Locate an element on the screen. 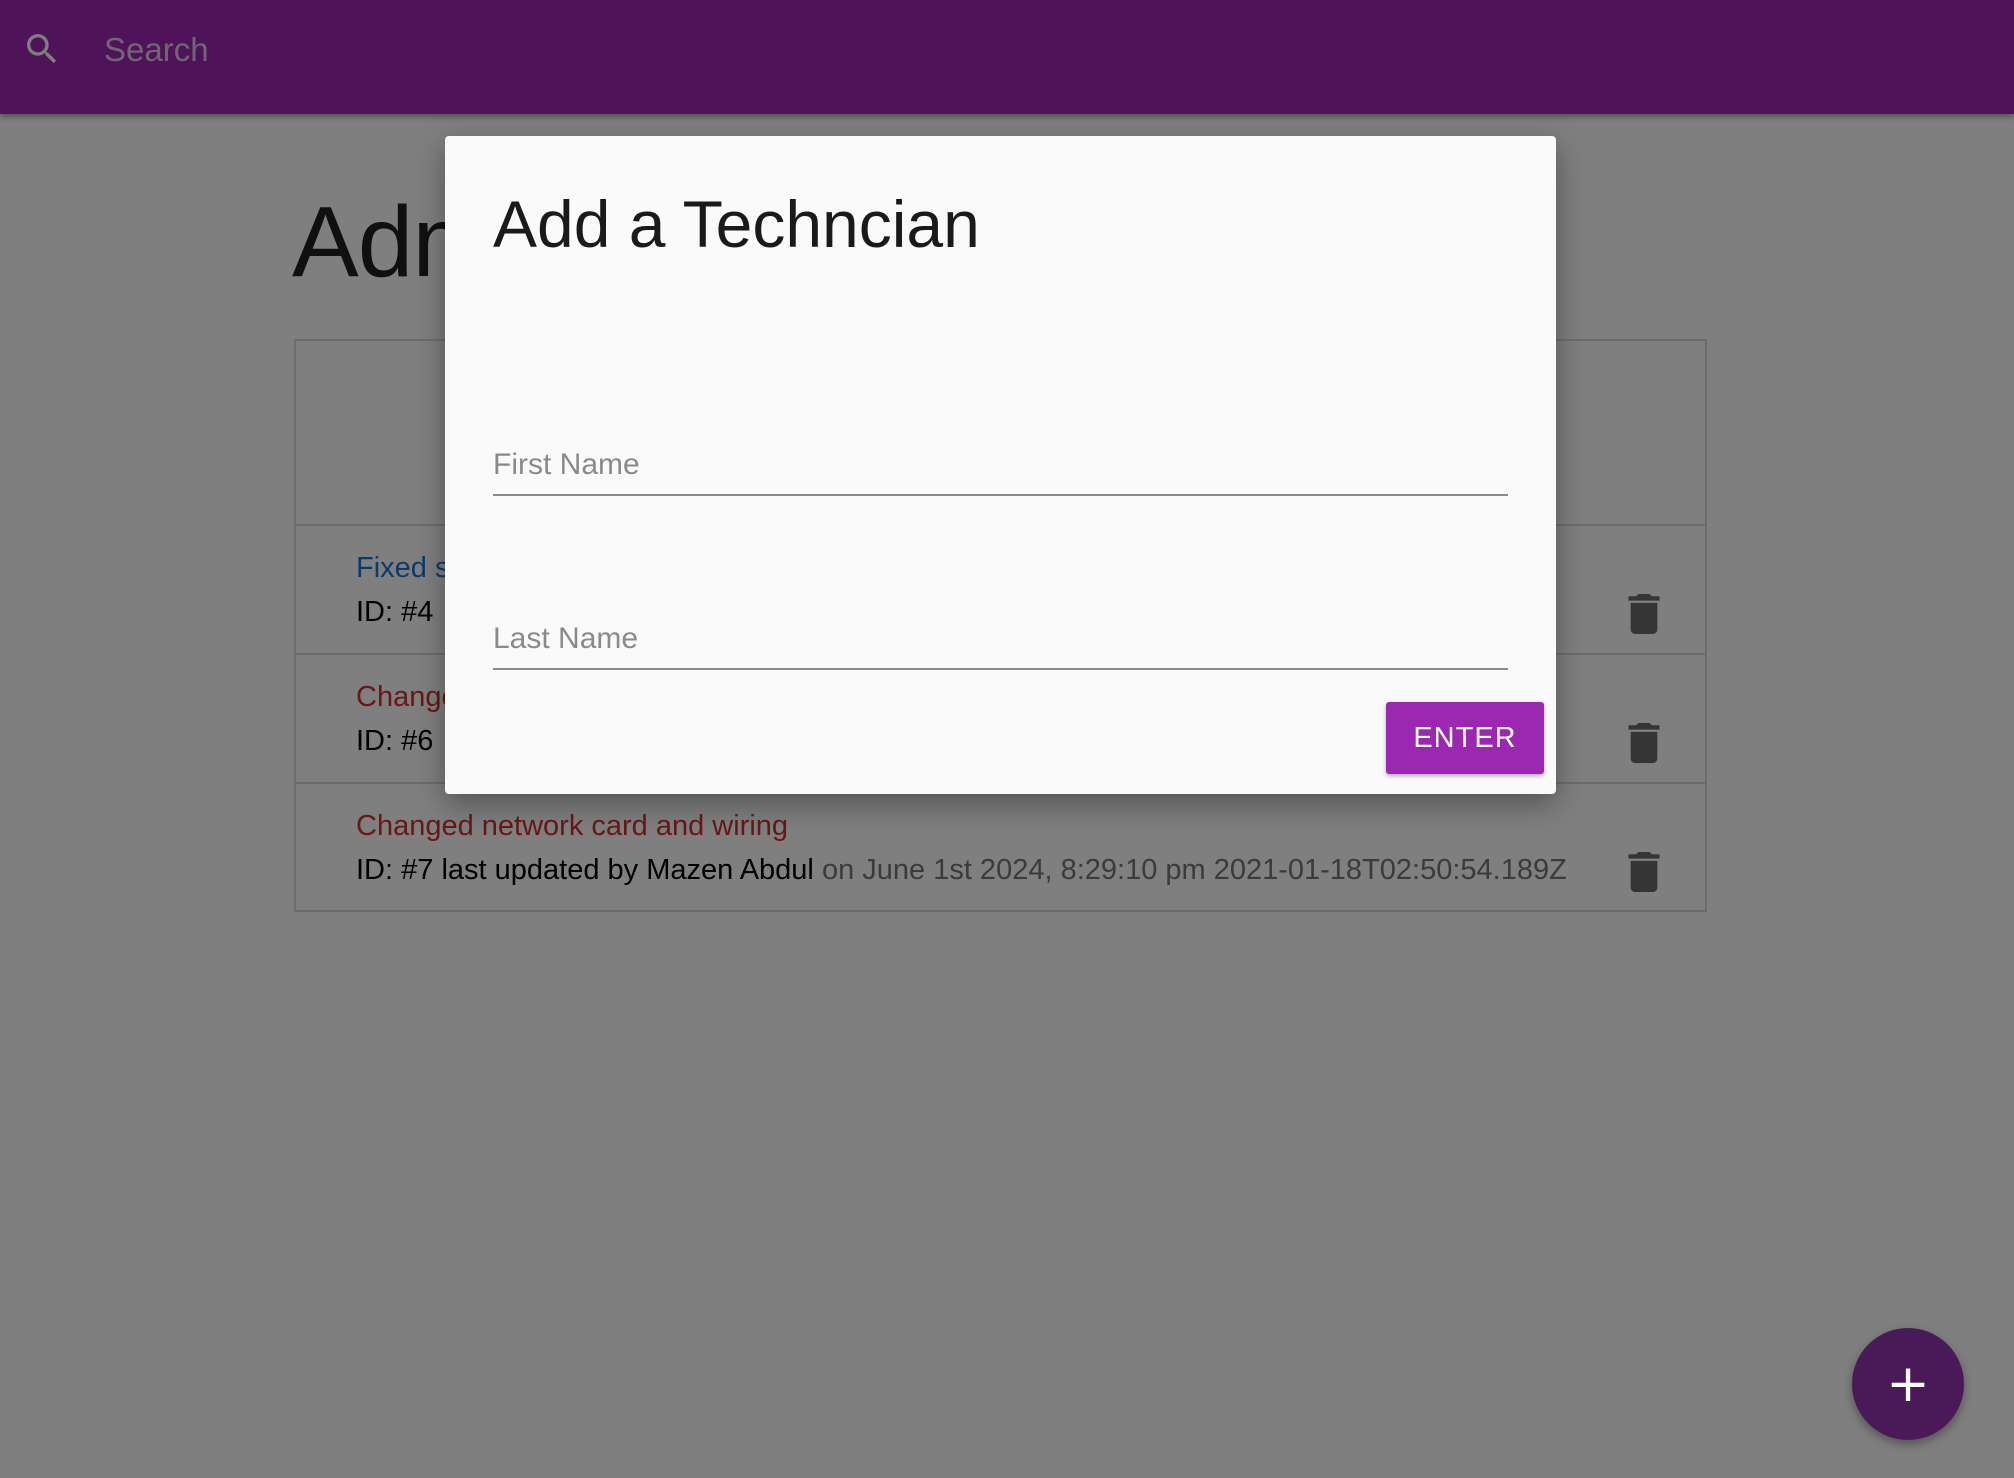 The width and height of the screenshot is (2014, 1478). plus-icon: + is located at coordinates (1908, 1384).